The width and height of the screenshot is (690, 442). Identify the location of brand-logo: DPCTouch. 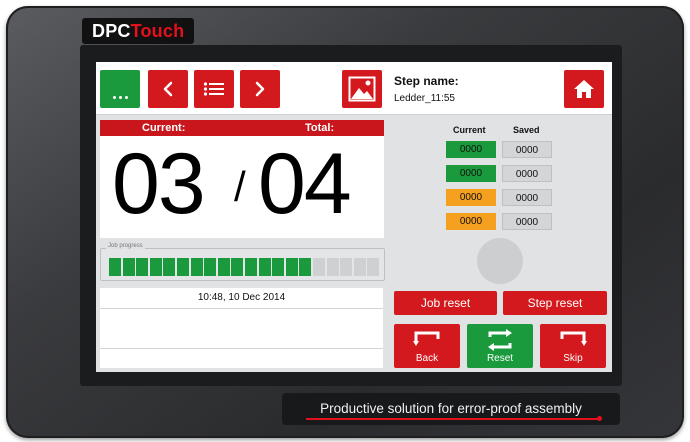
(138, 31).